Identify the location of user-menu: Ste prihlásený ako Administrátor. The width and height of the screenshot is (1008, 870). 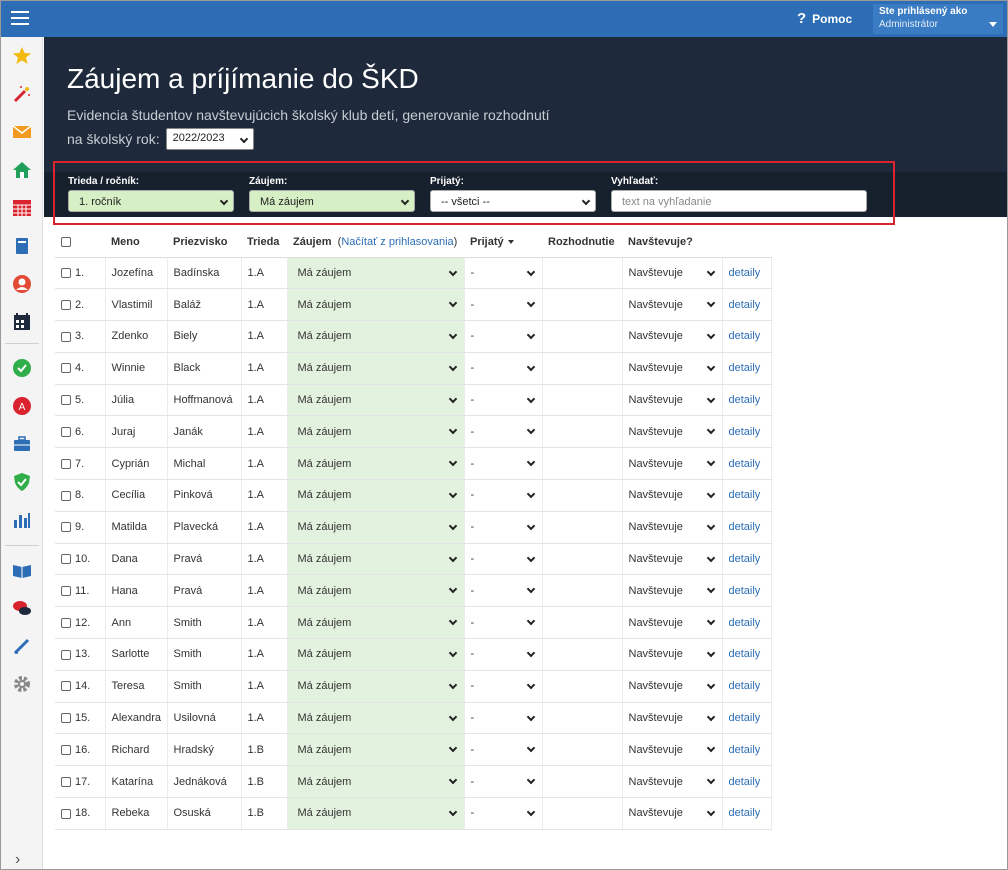
(938, 19).